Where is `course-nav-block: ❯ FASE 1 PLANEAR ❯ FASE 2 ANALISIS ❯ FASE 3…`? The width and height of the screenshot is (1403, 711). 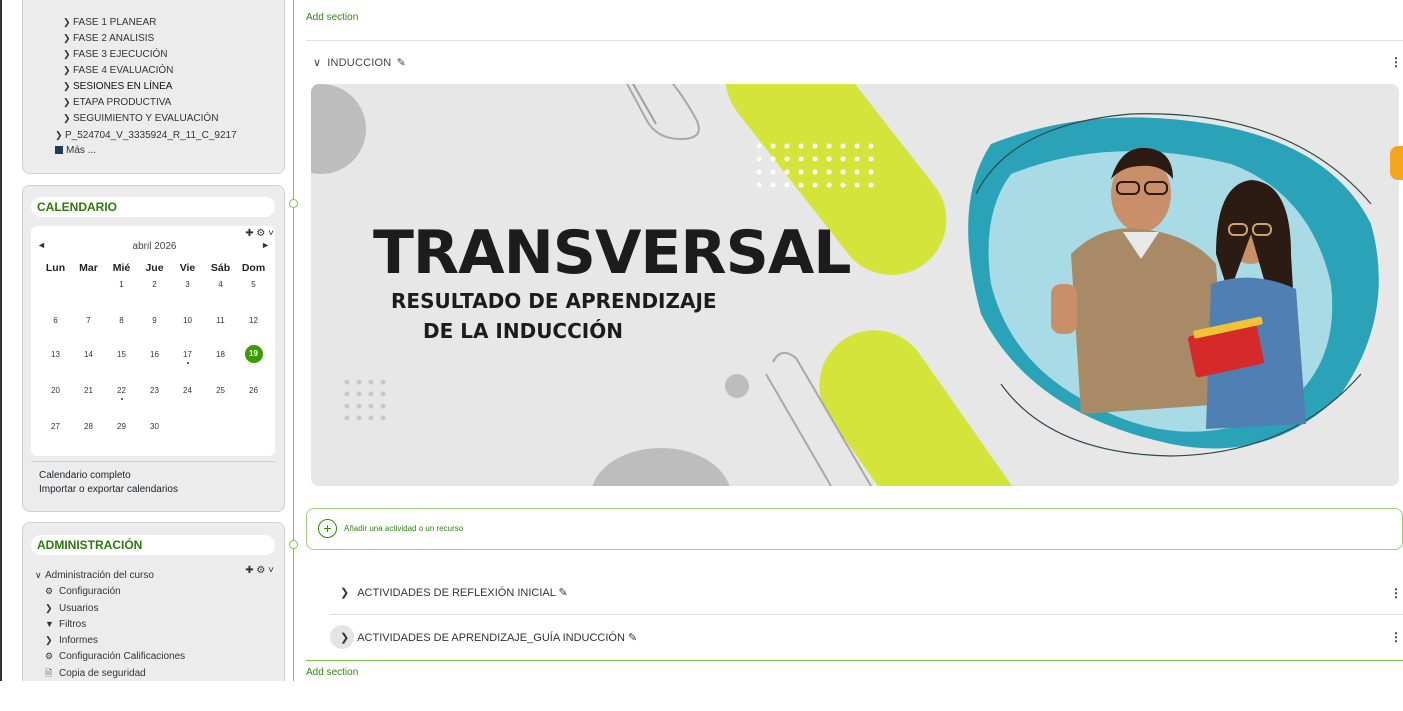 course-nav-block: ❯ FASE 1 PLANEAR ❯ FASE 2 ANALISIS ❯ FASE 3… is located at coordinates (153, 87).